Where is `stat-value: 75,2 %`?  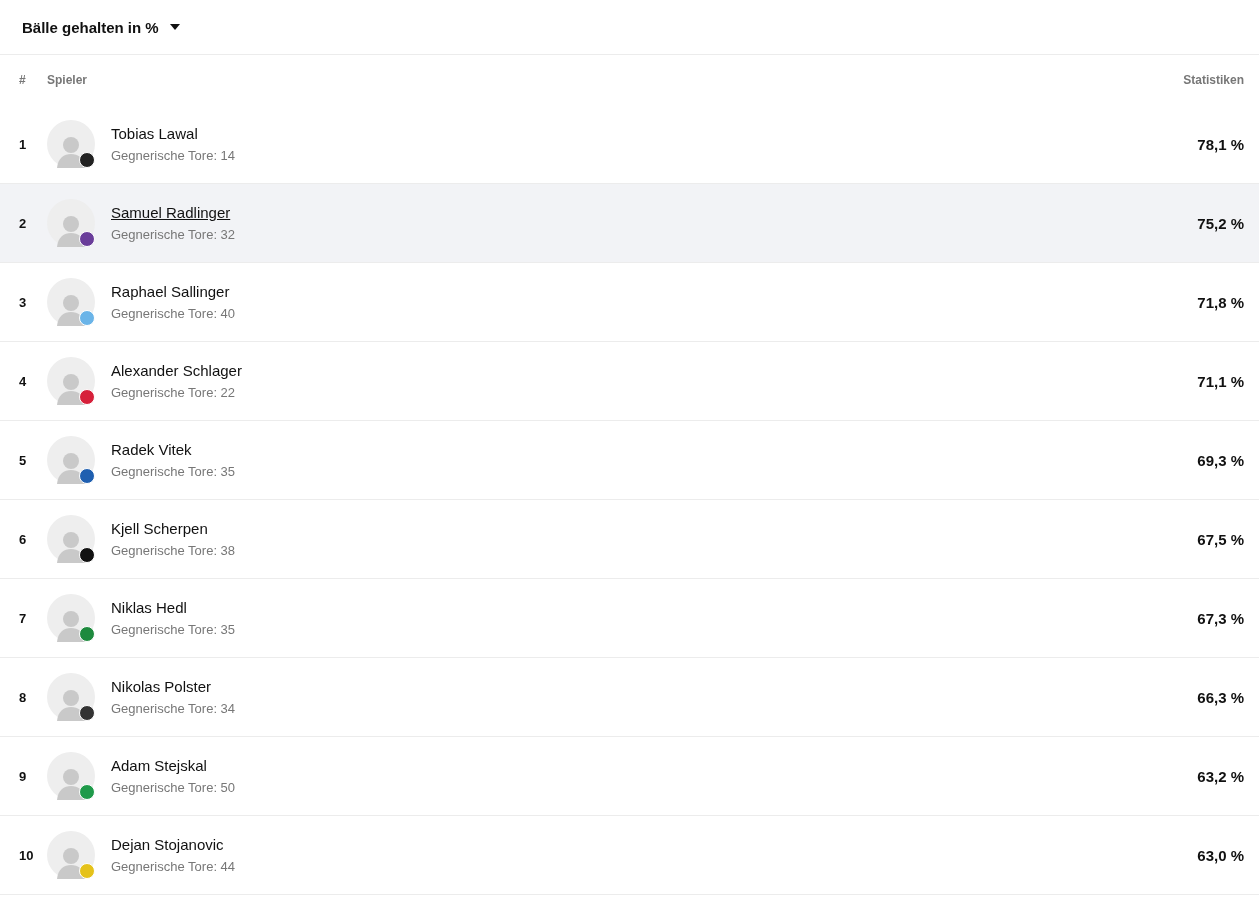 stat-value: 75,2 % is located at coordinates (1220, 223).